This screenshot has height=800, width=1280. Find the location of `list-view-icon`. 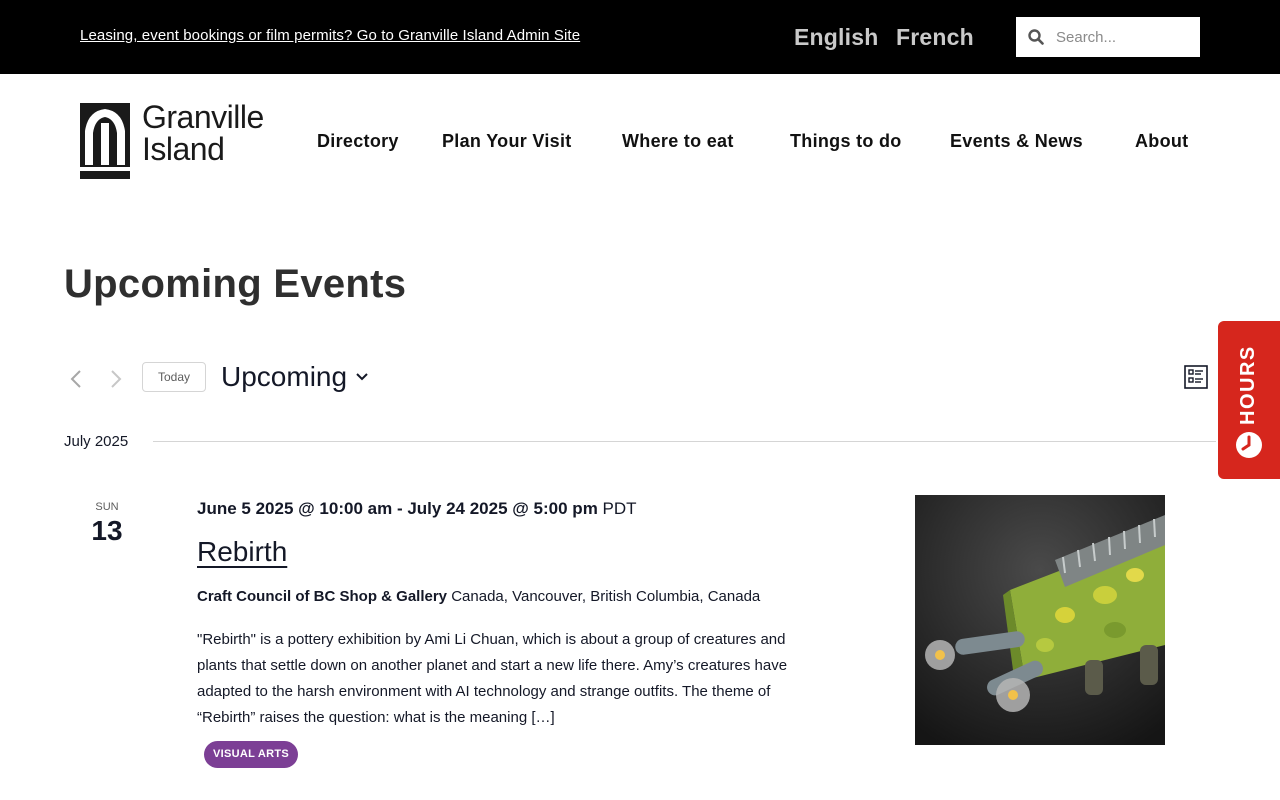

list-view-icon is located at coordinates (1196, 377).